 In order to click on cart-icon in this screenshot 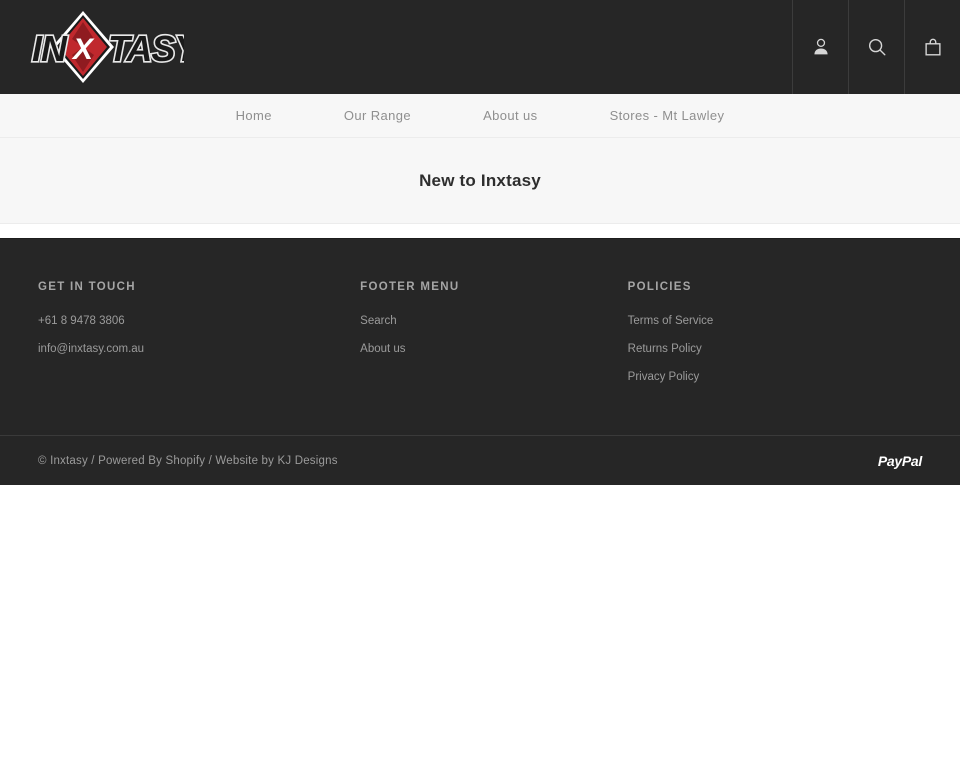, I will do `click(932, 47)`.